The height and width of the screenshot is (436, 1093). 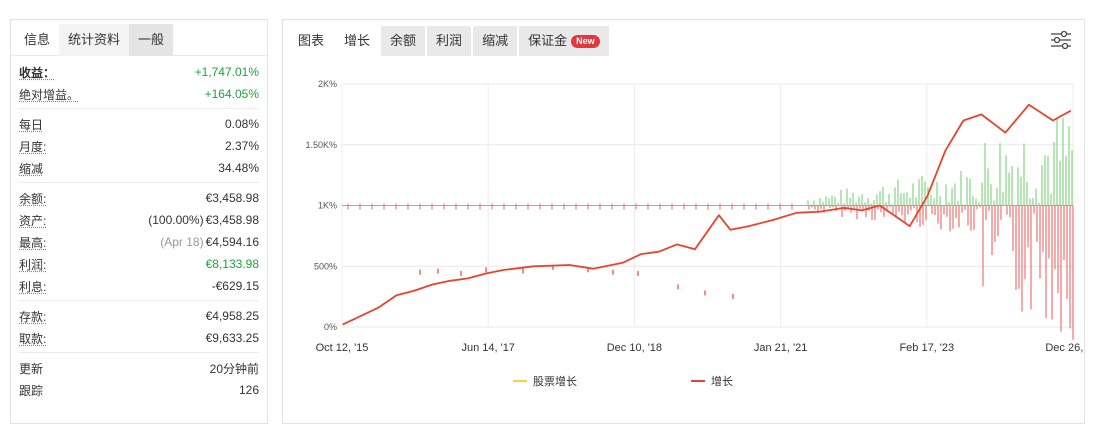 What do you see at coordinates (32, 286) in the screenshot?
I see `interest-label: 利息:` at bounding box center [32, 286].